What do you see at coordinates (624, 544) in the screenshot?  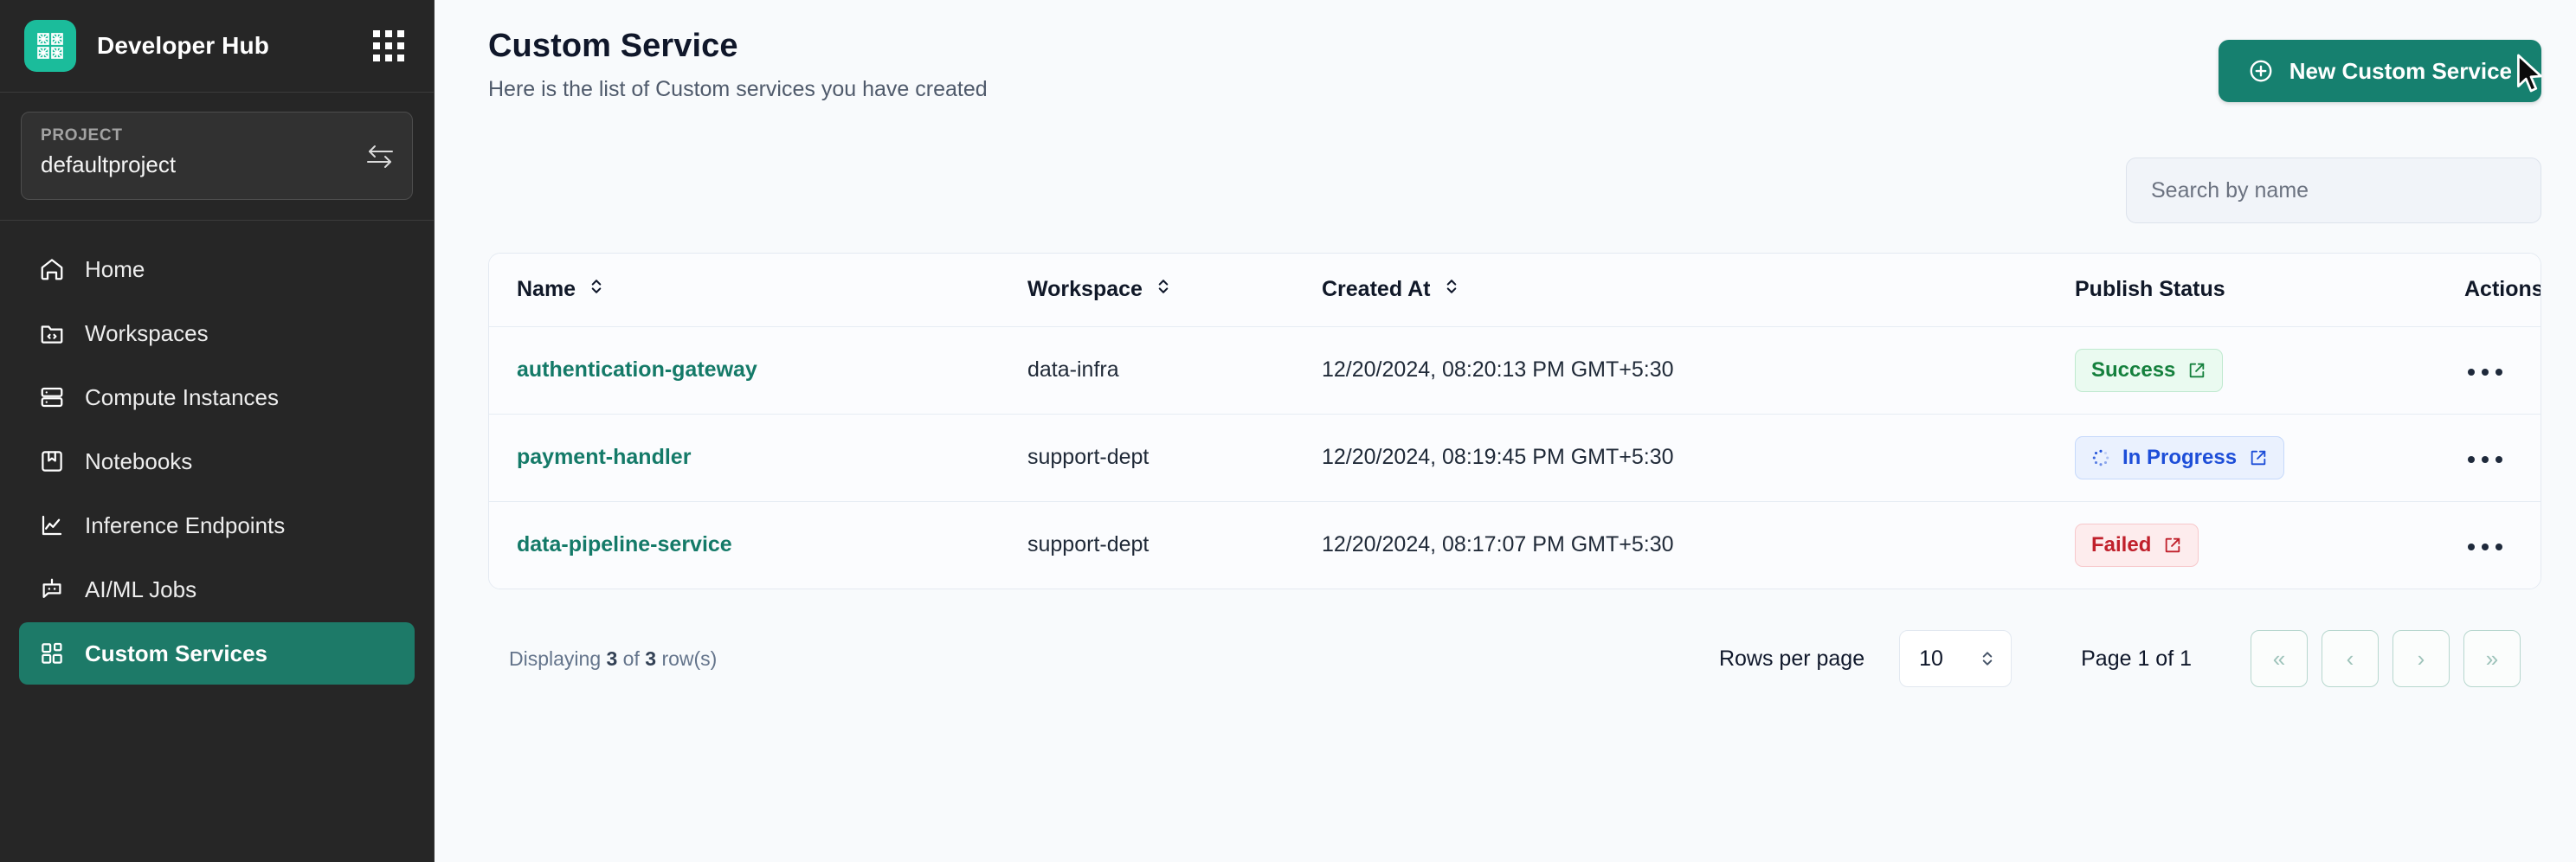 I see `service-name-link: data-pipeline-service` at bounding box center [624, 544].